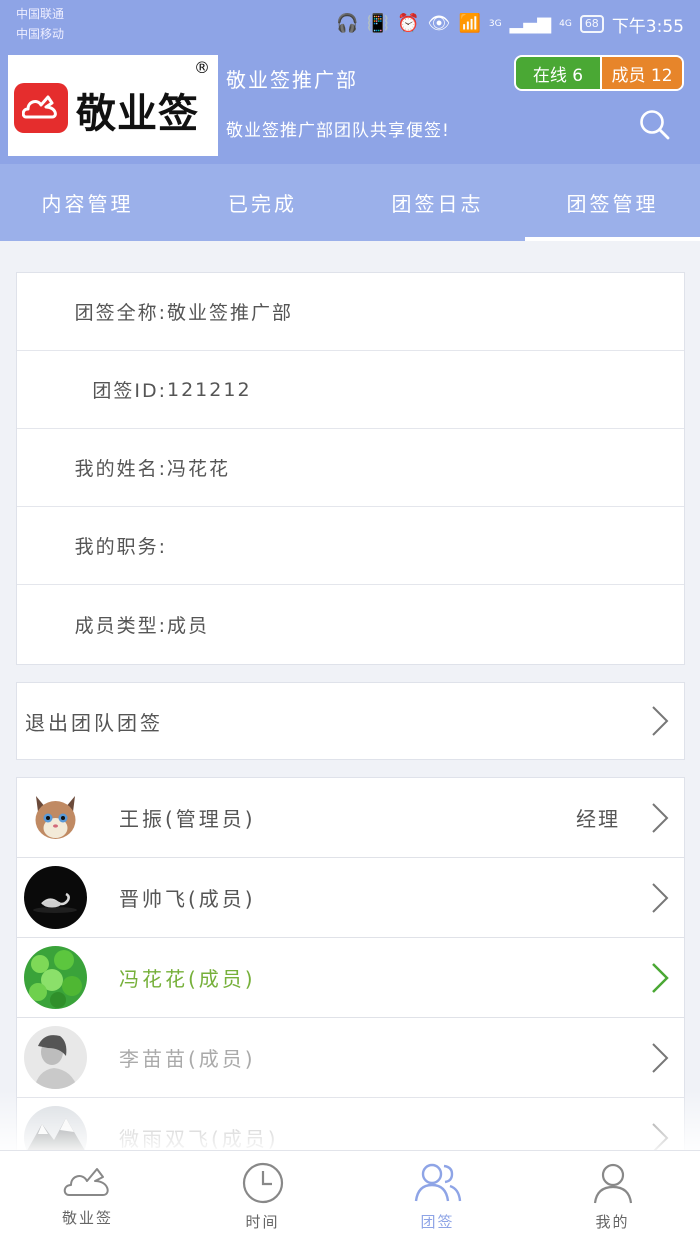 The image size is (700, 1244). I want to click on member-row: 李苗苗(成员), so click(350, 1058).